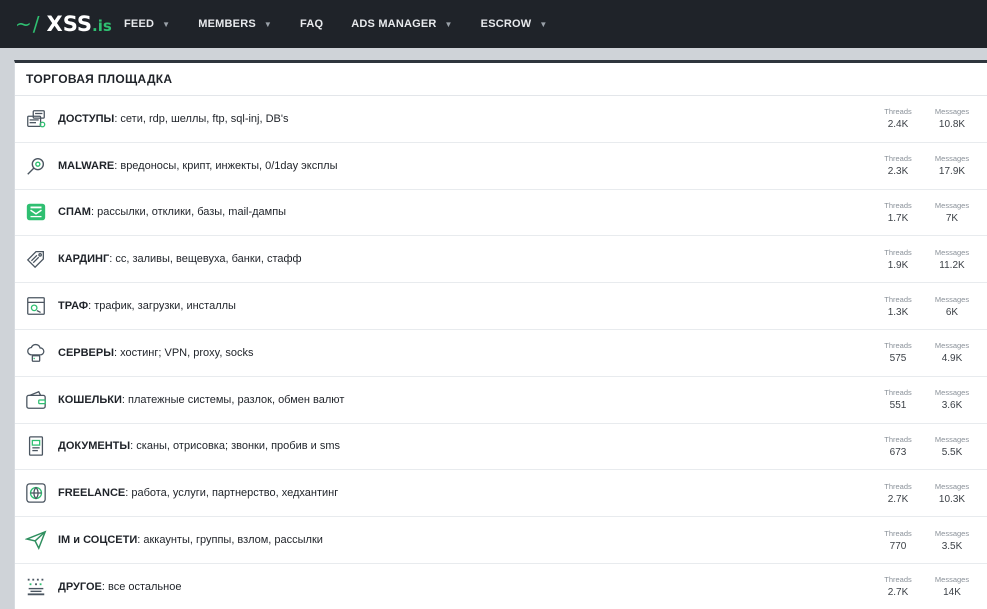  Describe the element at coordinates (898, 406) in the screenshot. I see `threads-count: 551` at that location.